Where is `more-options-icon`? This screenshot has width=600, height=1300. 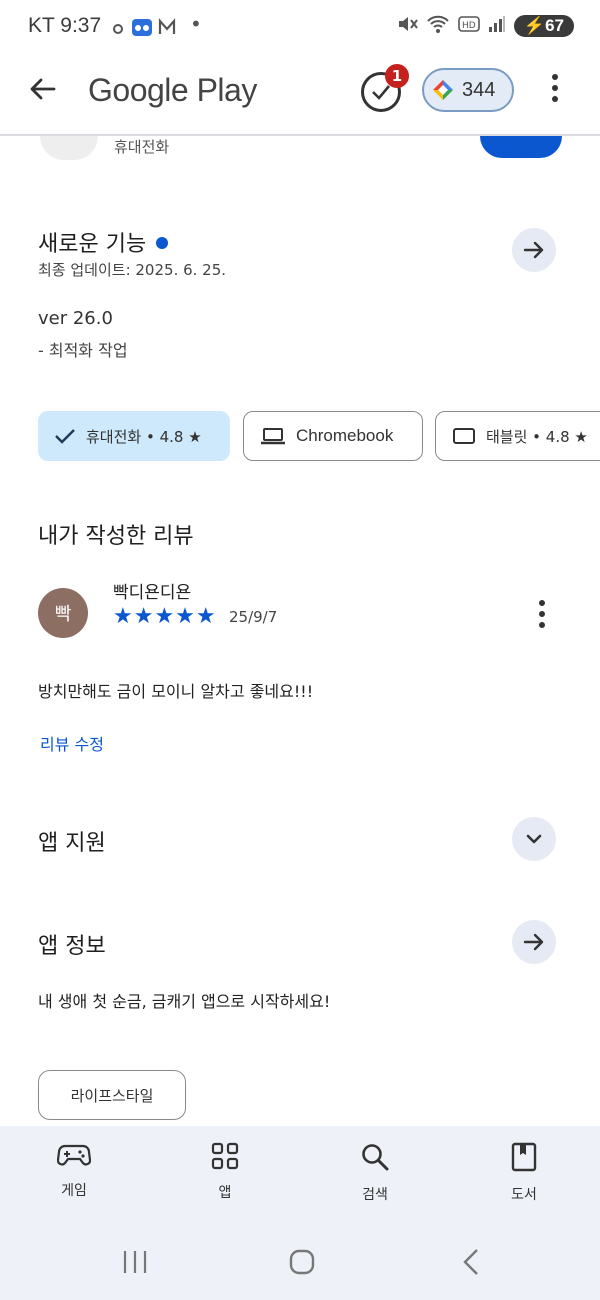 more-options-icon is located at coordinates (555, 88).